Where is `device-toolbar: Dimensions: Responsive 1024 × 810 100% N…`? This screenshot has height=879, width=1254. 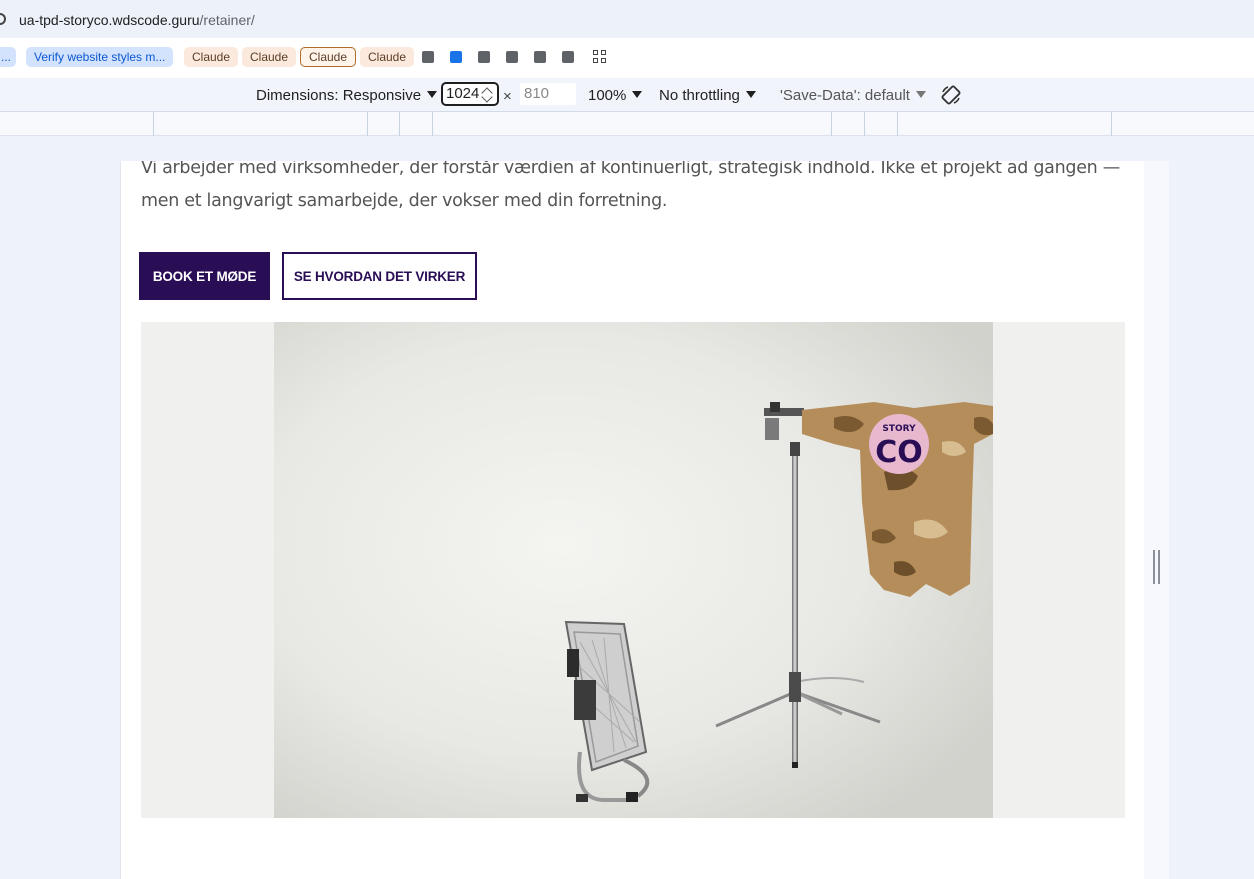
device-toolbar: Dimensions: Responsive 1024 × 810 100% N… is located at coordinates (627, 95).